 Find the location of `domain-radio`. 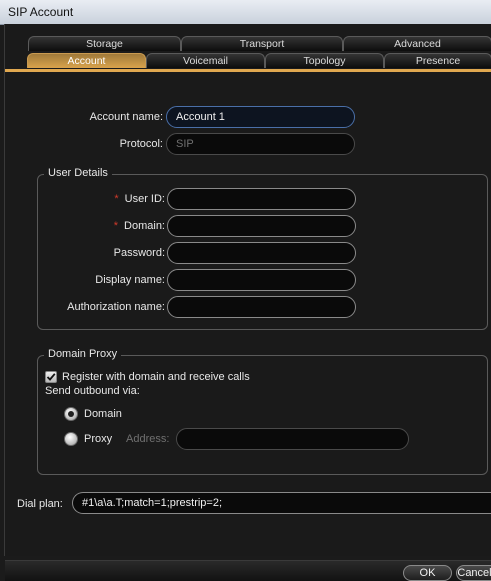

domain-radio is located at coordinates (71, 414).